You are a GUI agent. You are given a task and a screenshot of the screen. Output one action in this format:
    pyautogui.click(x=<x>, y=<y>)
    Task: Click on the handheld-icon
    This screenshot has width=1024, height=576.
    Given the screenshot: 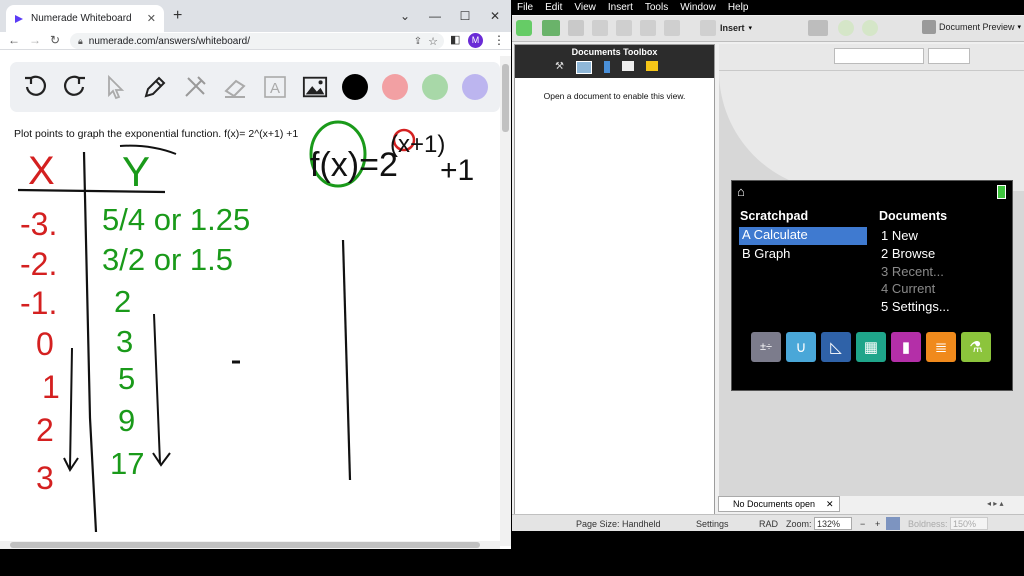 What is the action you would take?
    pyautogui.click(x=606, y=67)
    